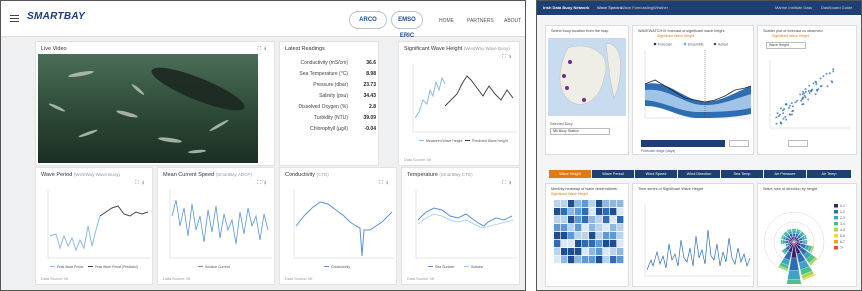 This screenshot has width=862, height=291. Describe the element at coordinates (613, 174) in the screenshot. I see `tab-wave-period: Wave Period` at that location.